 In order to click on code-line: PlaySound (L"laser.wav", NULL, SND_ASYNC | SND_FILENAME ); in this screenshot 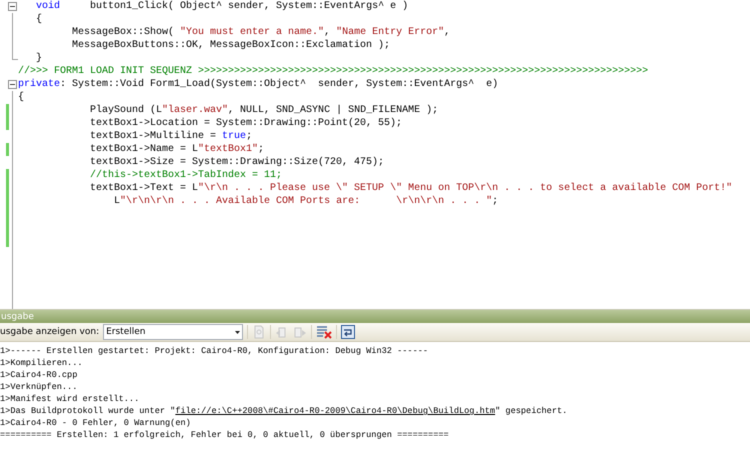, I will do `click(263, 110)`.